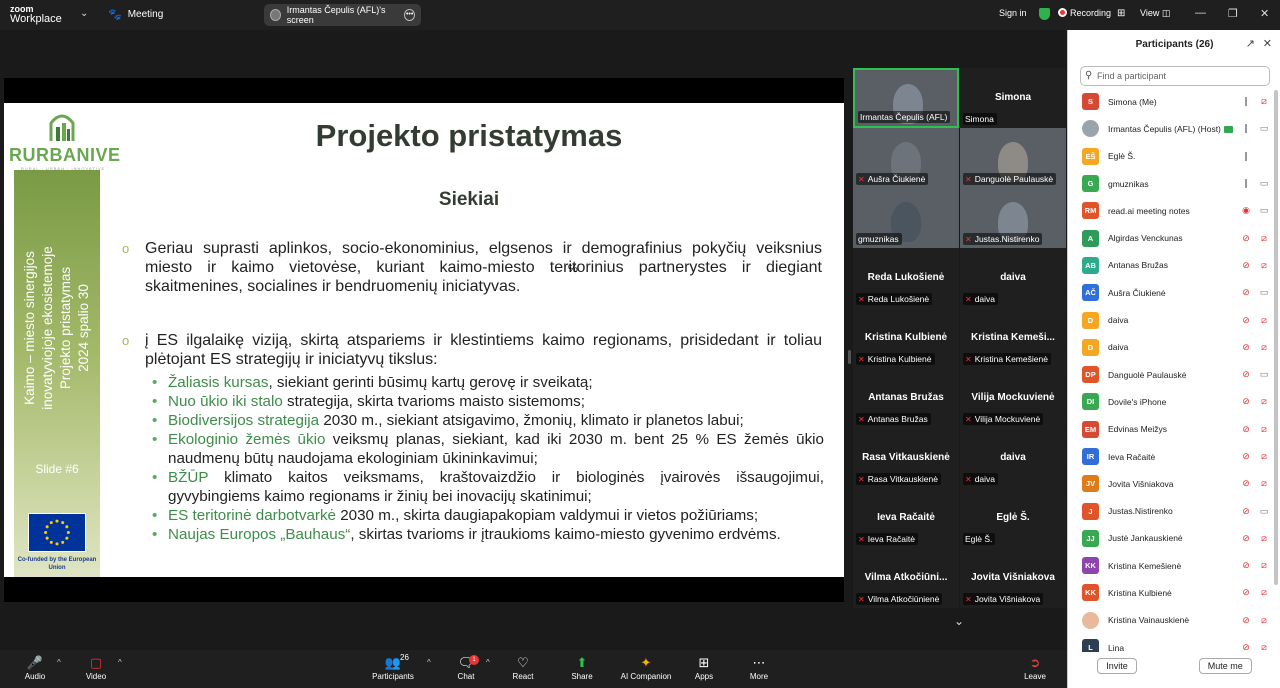 This screenshot has width=1280, height=688. Describe the element at coordinates (906, 98) in the screenshot. I see `video-tile: Irmantas Čepulis (AFL)` at that location.